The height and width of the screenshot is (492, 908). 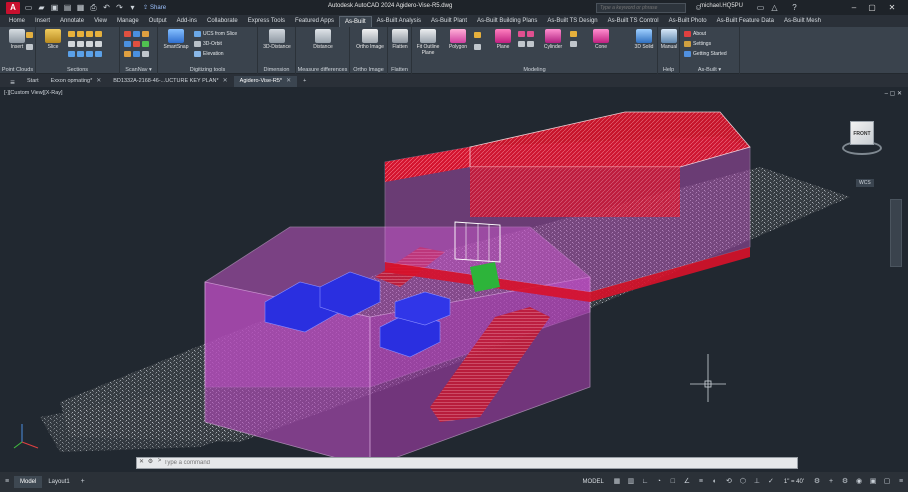 I want to click on polar-icon: ◔, so click(x=659, y=482).